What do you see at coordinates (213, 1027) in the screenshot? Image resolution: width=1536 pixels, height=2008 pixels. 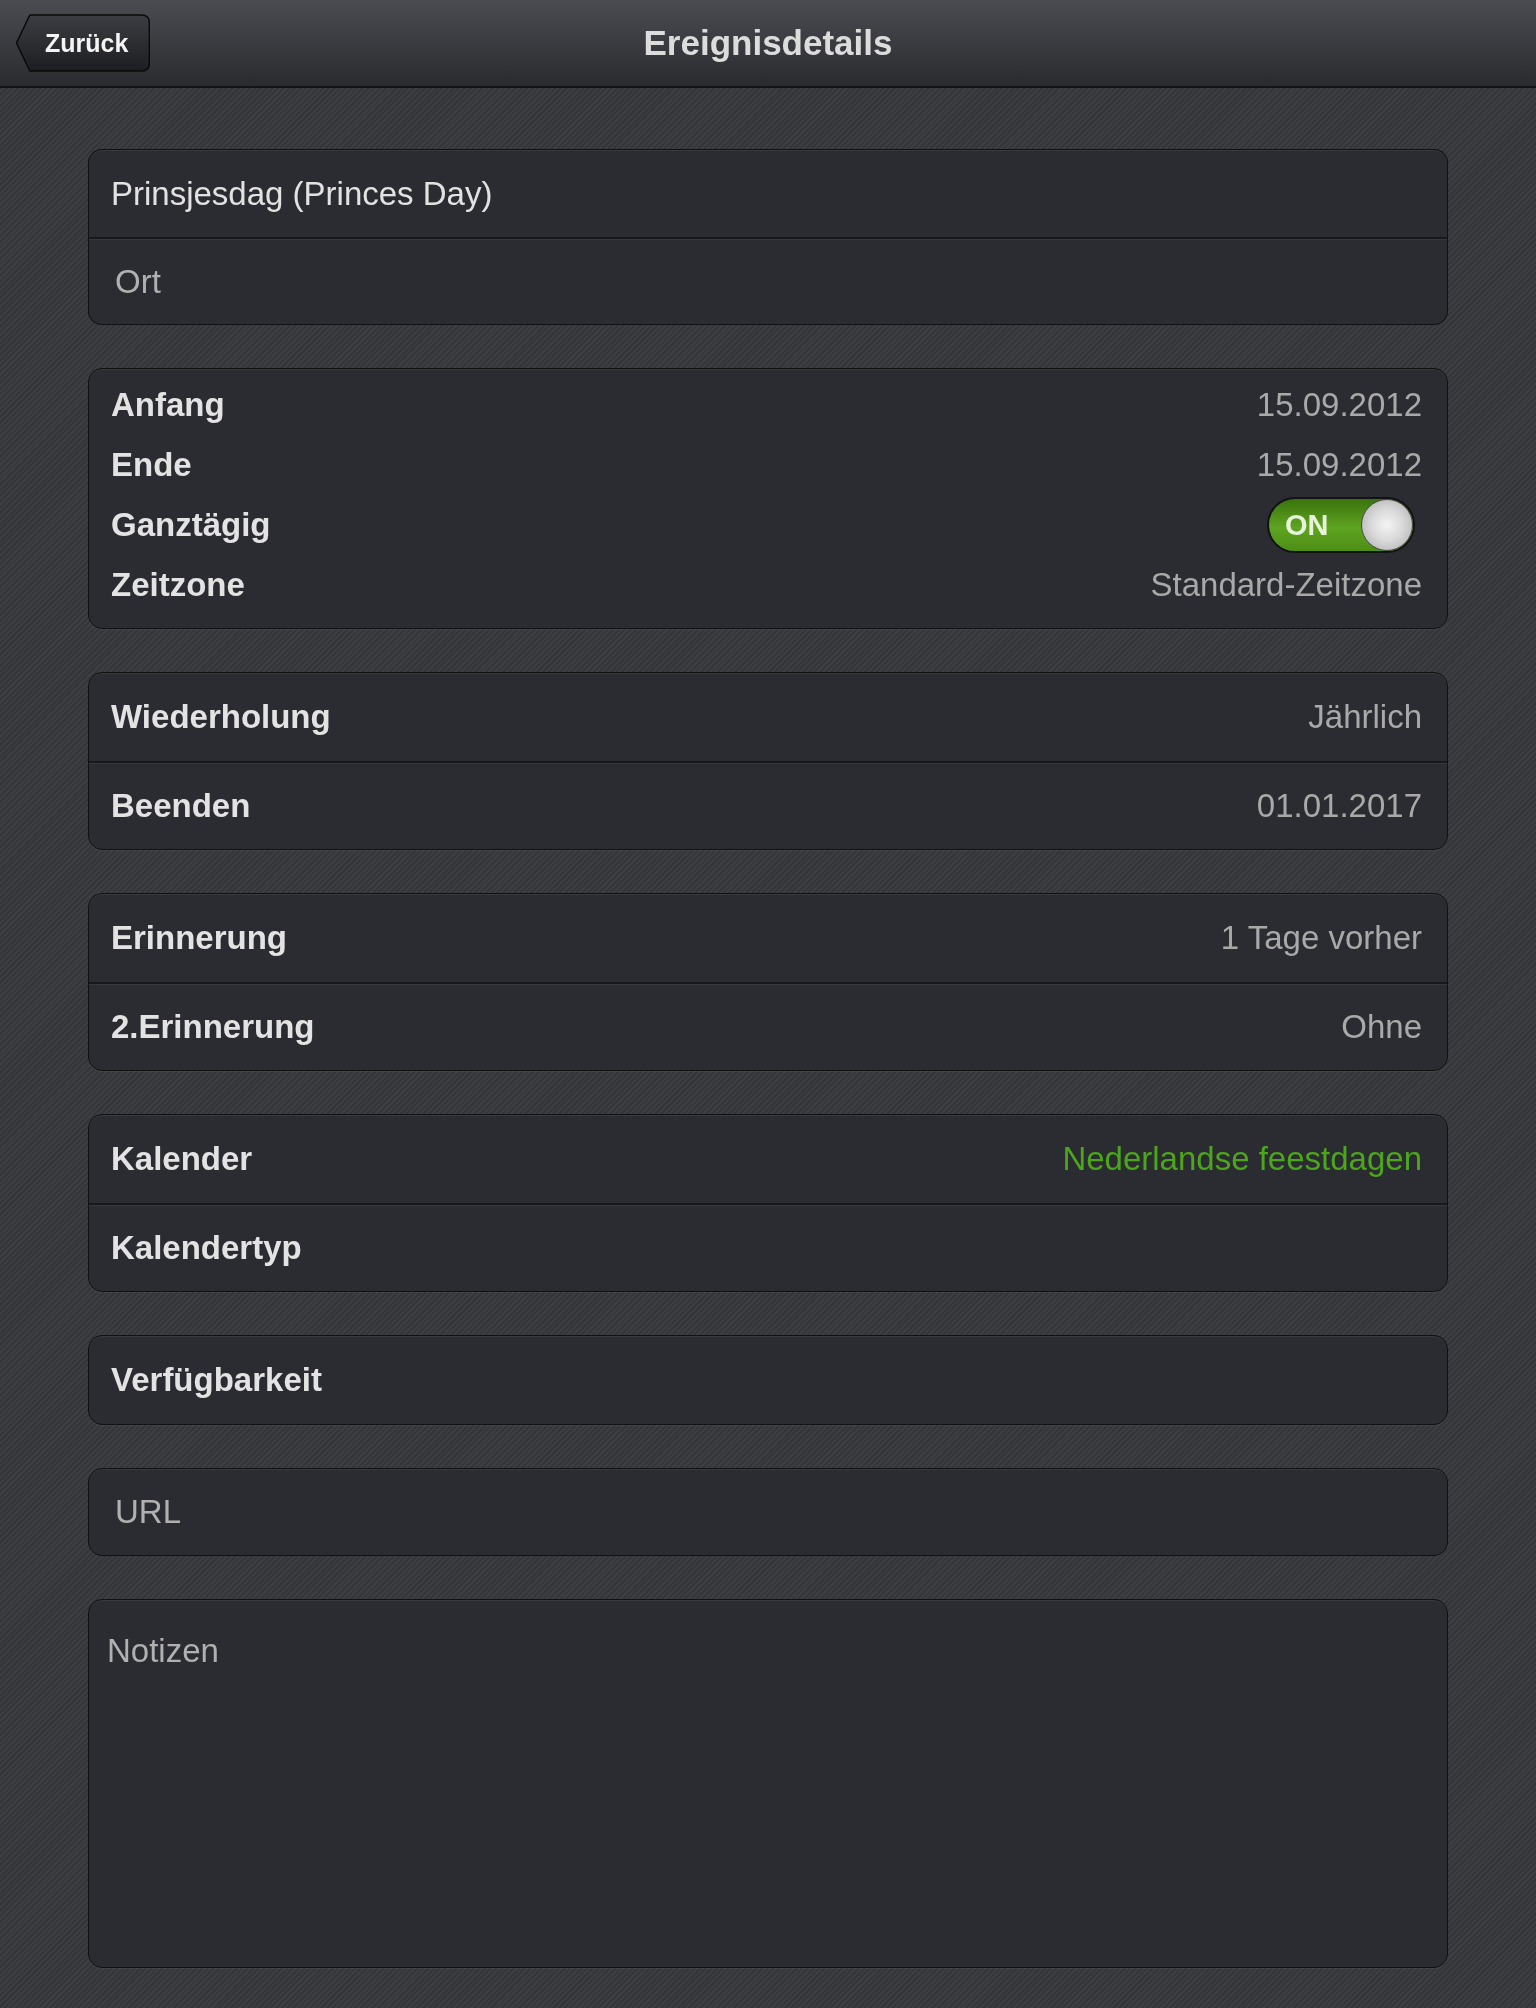 I see `setting-label: 2.Erinnerung` at bounding box center [213, 1027].